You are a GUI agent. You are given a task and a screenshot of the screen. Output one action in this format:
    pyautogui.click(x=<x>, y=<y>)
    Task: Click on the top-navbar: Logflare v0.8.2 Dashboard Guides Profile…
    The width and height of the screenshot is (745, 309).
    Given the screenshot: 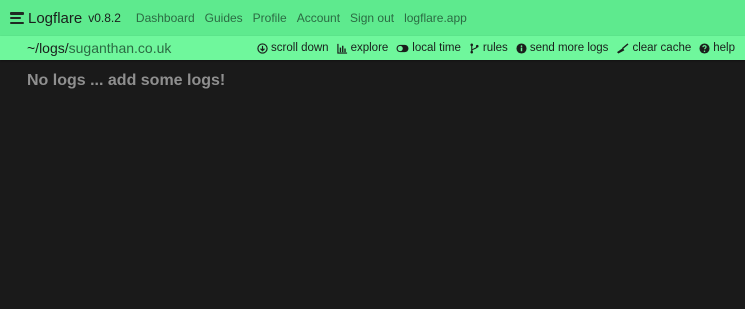 What is the action you would take?
    pyautogui.click(x=372, y=18)
    